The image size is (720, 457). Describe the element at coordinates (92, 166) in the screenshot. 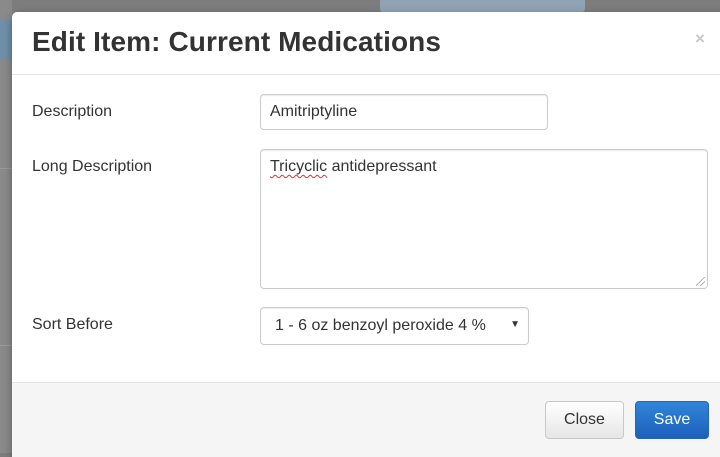

I see `long-description-label: Long Description` at that location.